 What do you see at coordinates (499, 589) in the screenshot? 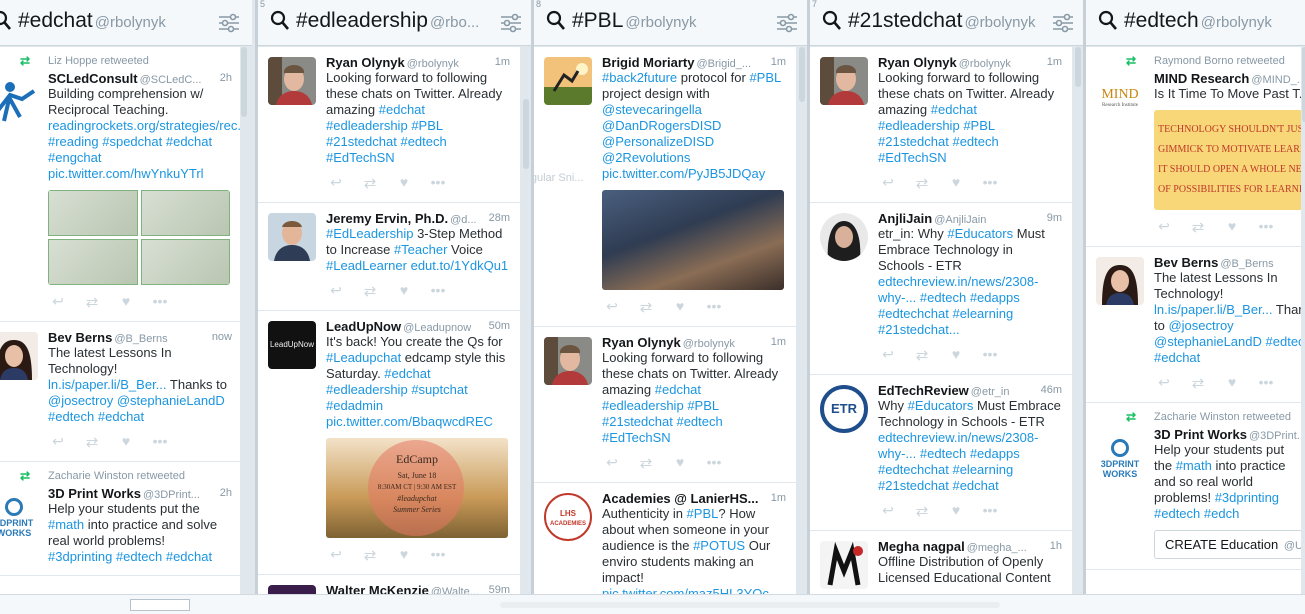
I see `timestamp: 59m` at bounding box center [499, 589].